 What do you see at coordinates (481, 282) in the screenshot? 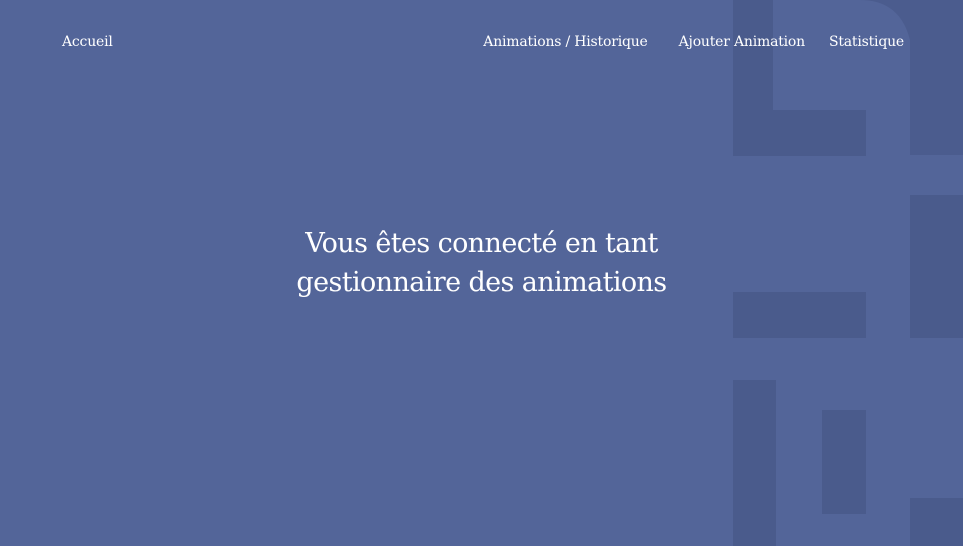
I see `welcome-line-2: gestionnaire des animations` at bounding box center [481, 282].